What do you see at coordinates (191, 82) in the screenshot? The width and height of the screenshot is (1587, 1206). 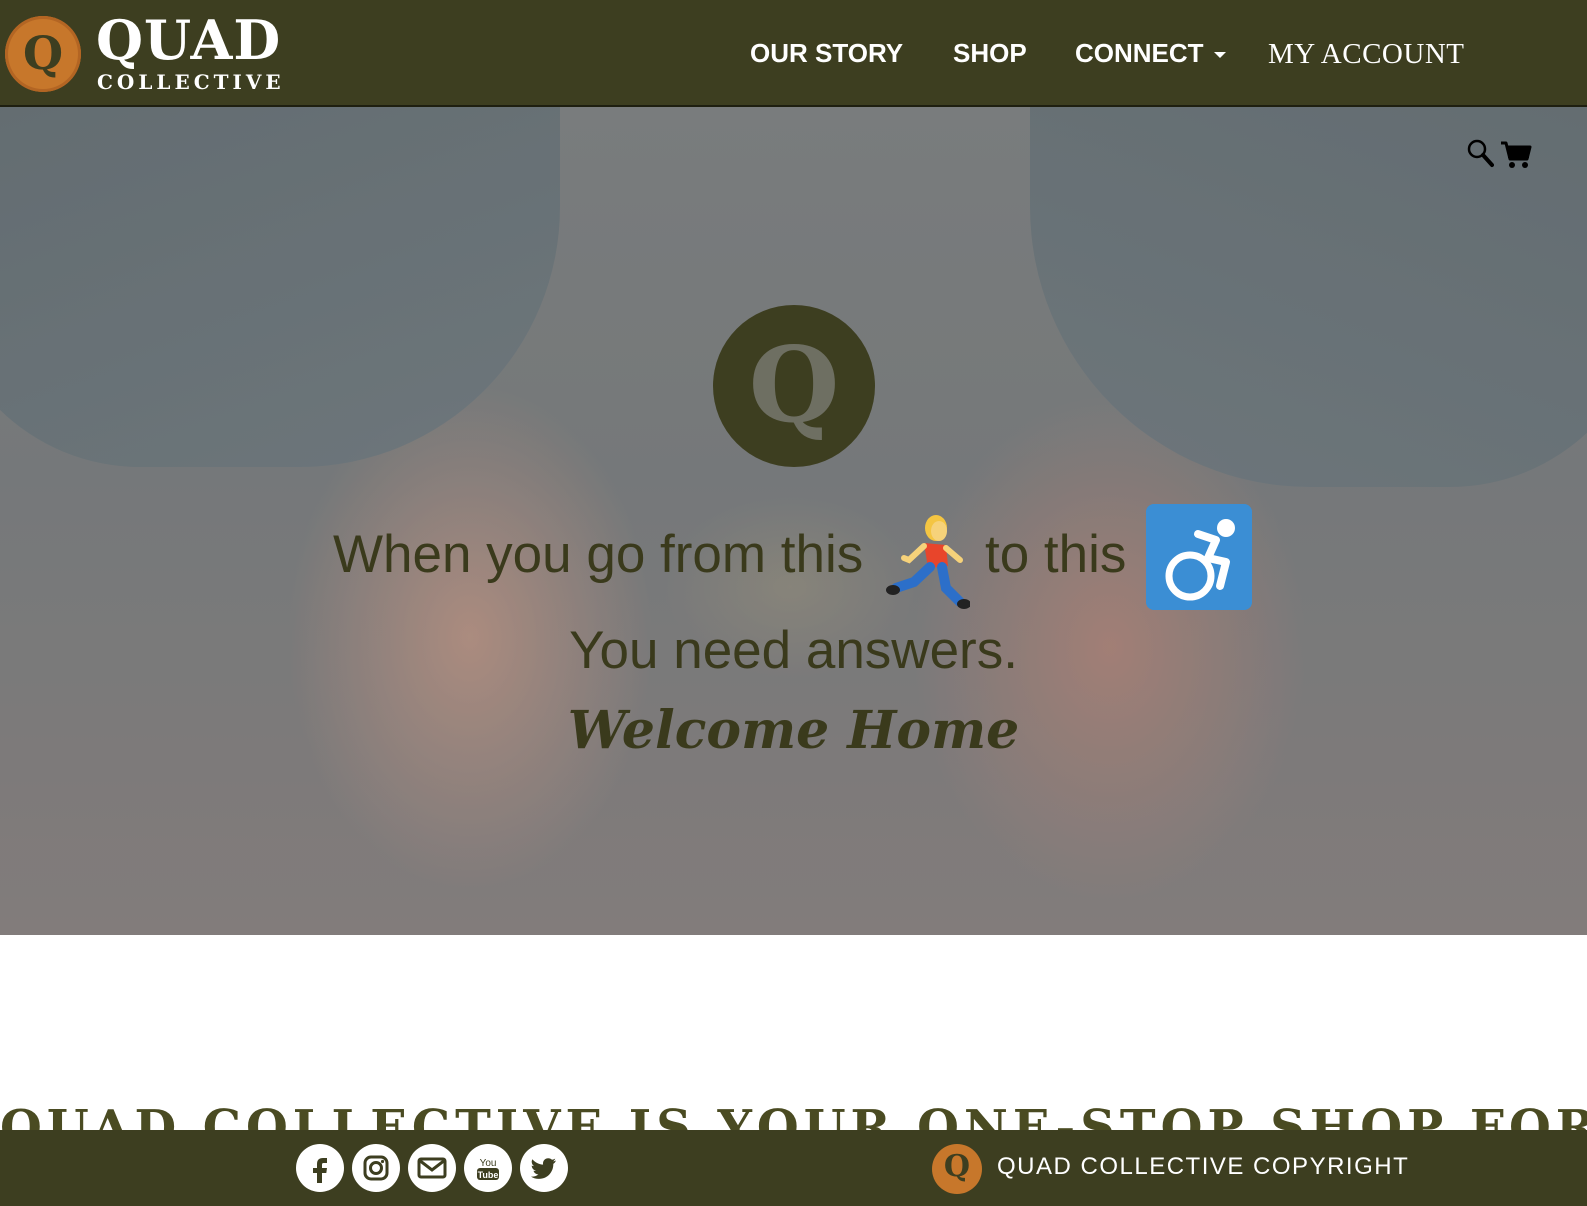 I see `logo-subtitle: COLLECTIVE` at bounding box center [191, 82].